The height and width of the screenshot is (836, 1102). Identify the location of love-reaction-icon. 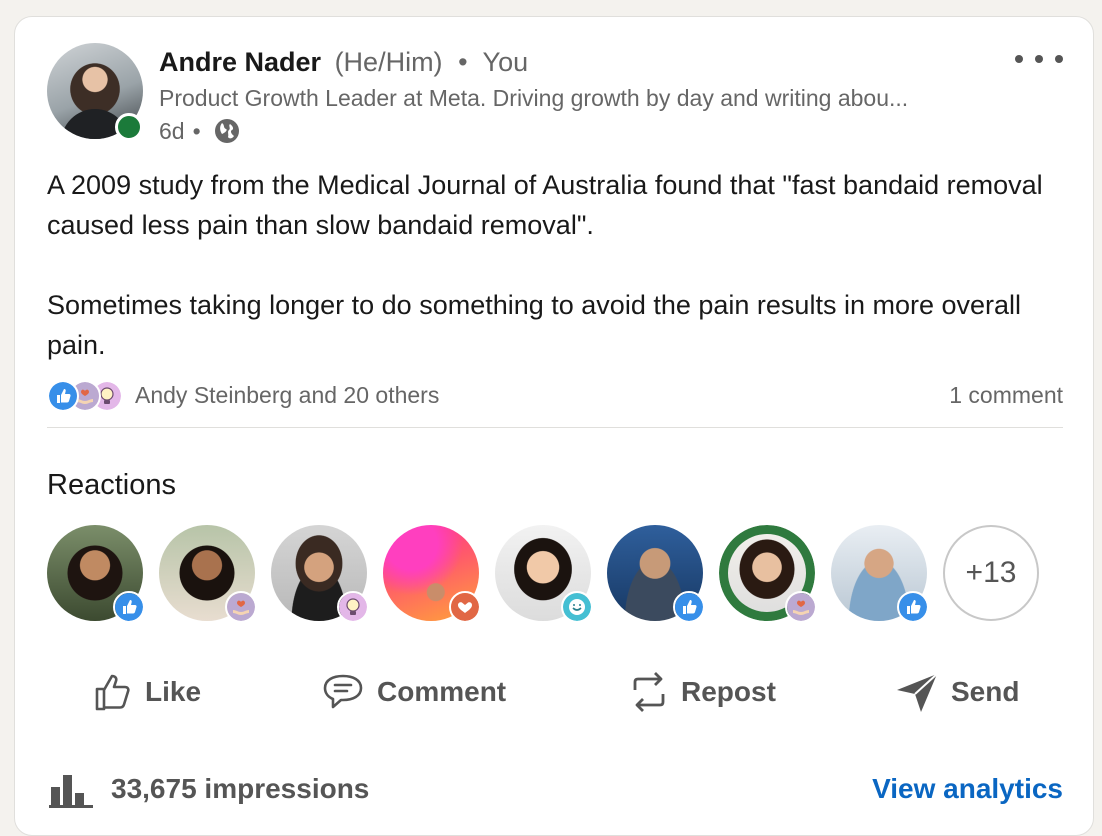
(465, 607).